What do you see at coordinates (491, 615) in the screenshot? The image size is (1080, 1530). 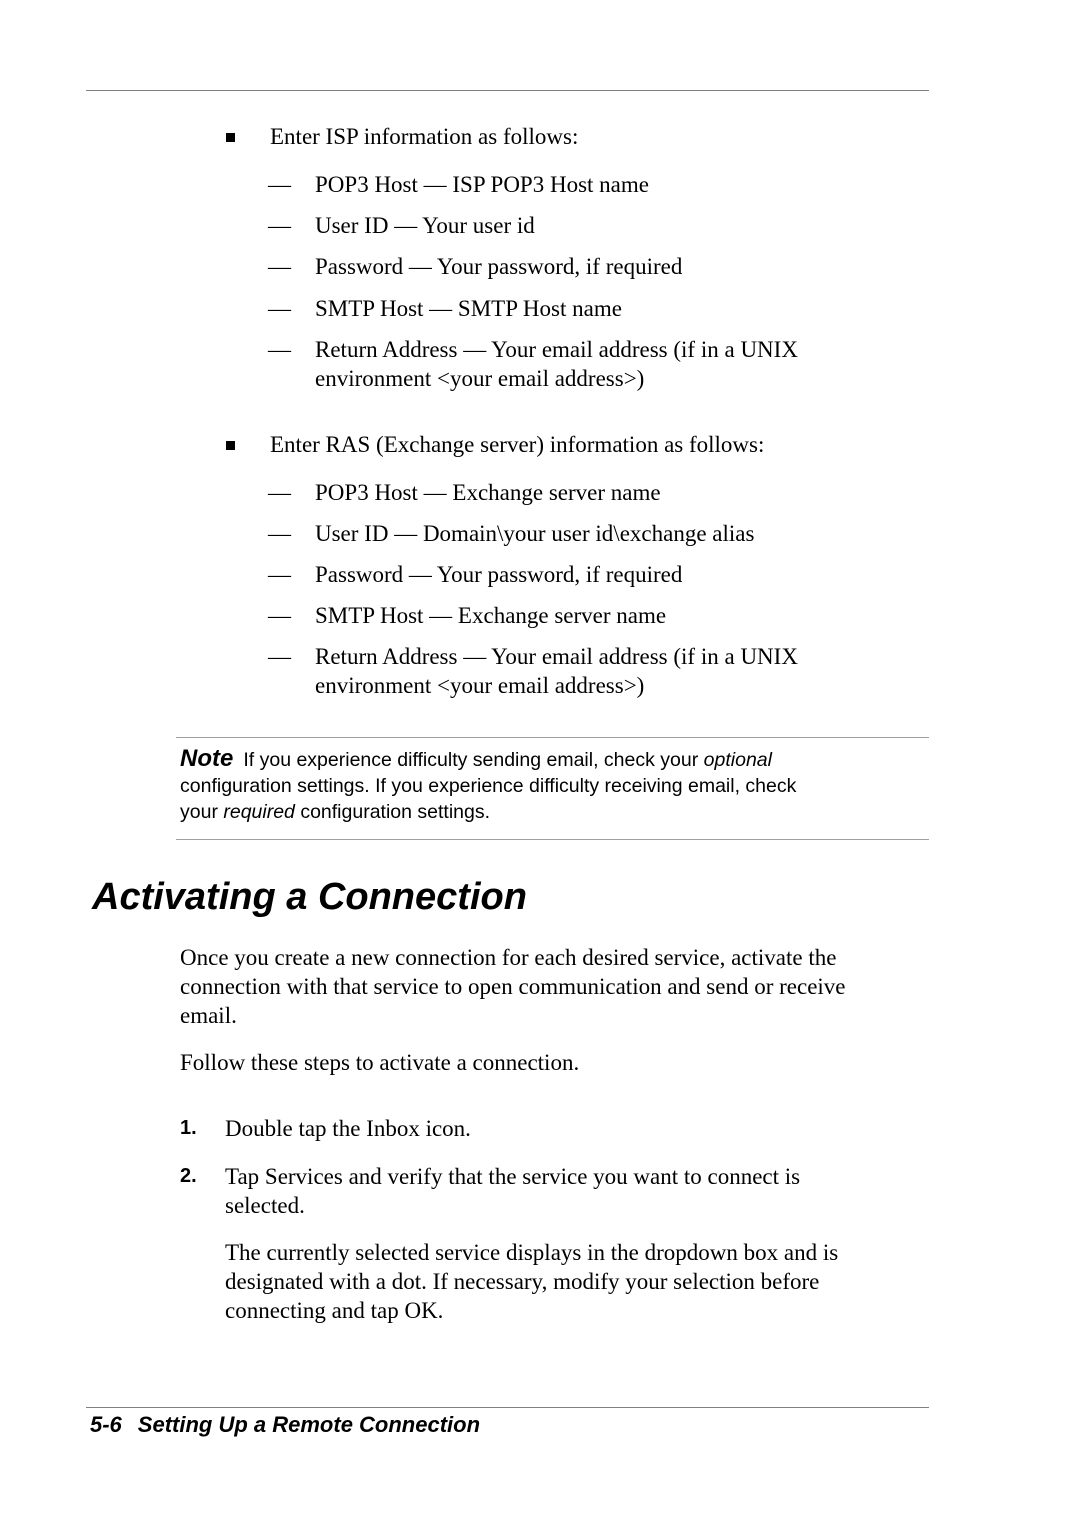 I see `ras-item: SMTP Host — Exchange server name` at bounding box center [491, 615].